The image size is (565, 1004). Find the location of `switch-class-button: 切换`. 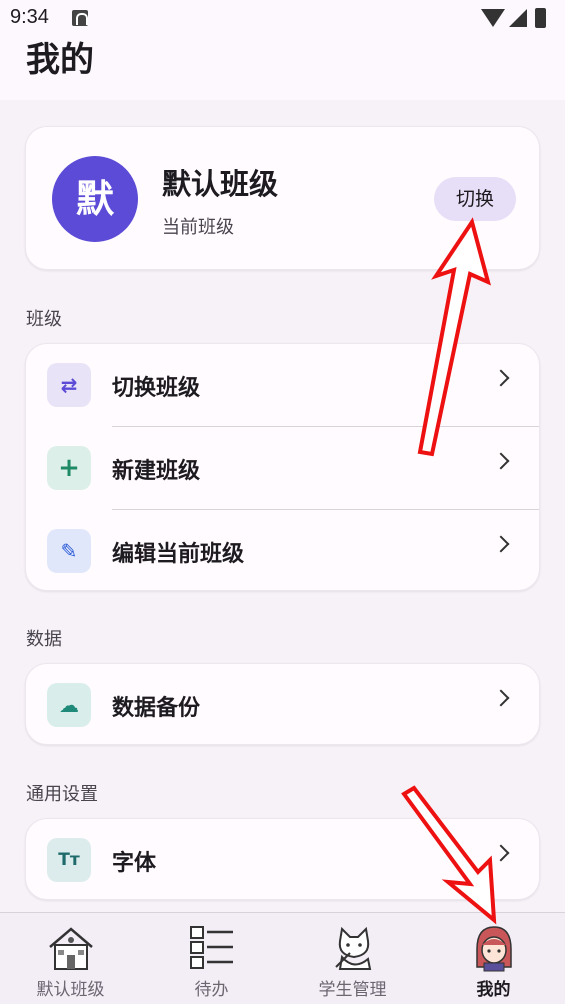

switch-class-button: 切换 is located at coordinates (475, 199).